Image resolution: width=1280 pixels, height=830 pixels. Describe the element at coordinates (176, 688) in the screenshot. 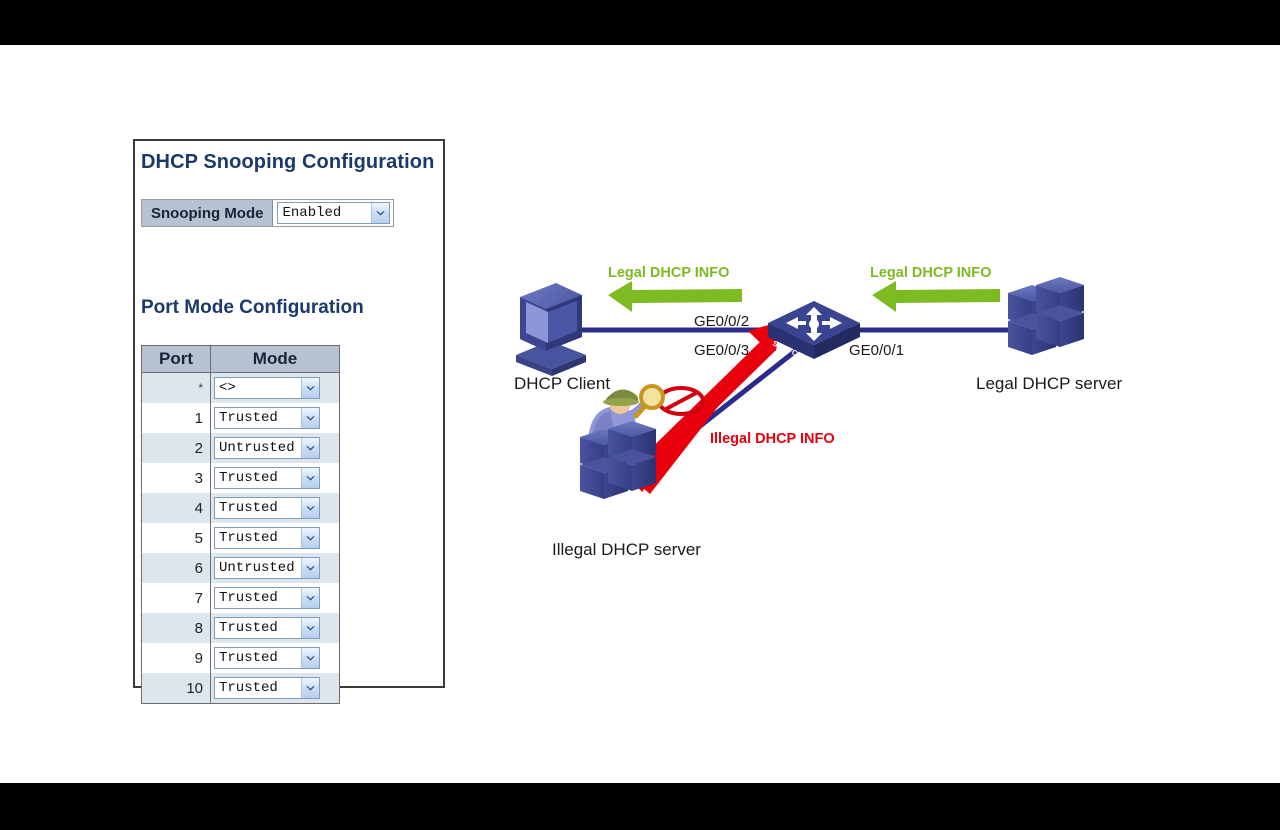

I see `port-cell: 10` at that location.